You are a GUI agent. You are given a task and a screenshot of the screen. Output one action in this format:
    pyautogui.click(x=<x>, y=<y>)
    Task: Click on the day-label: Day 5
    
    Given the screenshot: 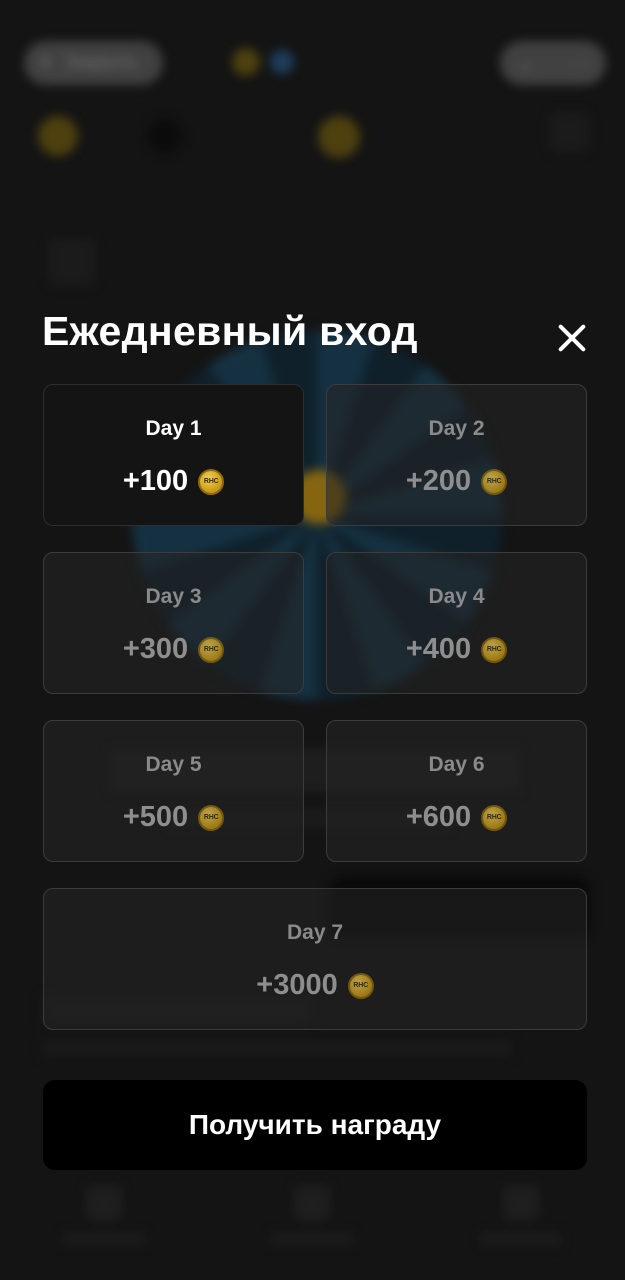 What is the action you would take?
    pyautogui.click(x=173, y=764)
    